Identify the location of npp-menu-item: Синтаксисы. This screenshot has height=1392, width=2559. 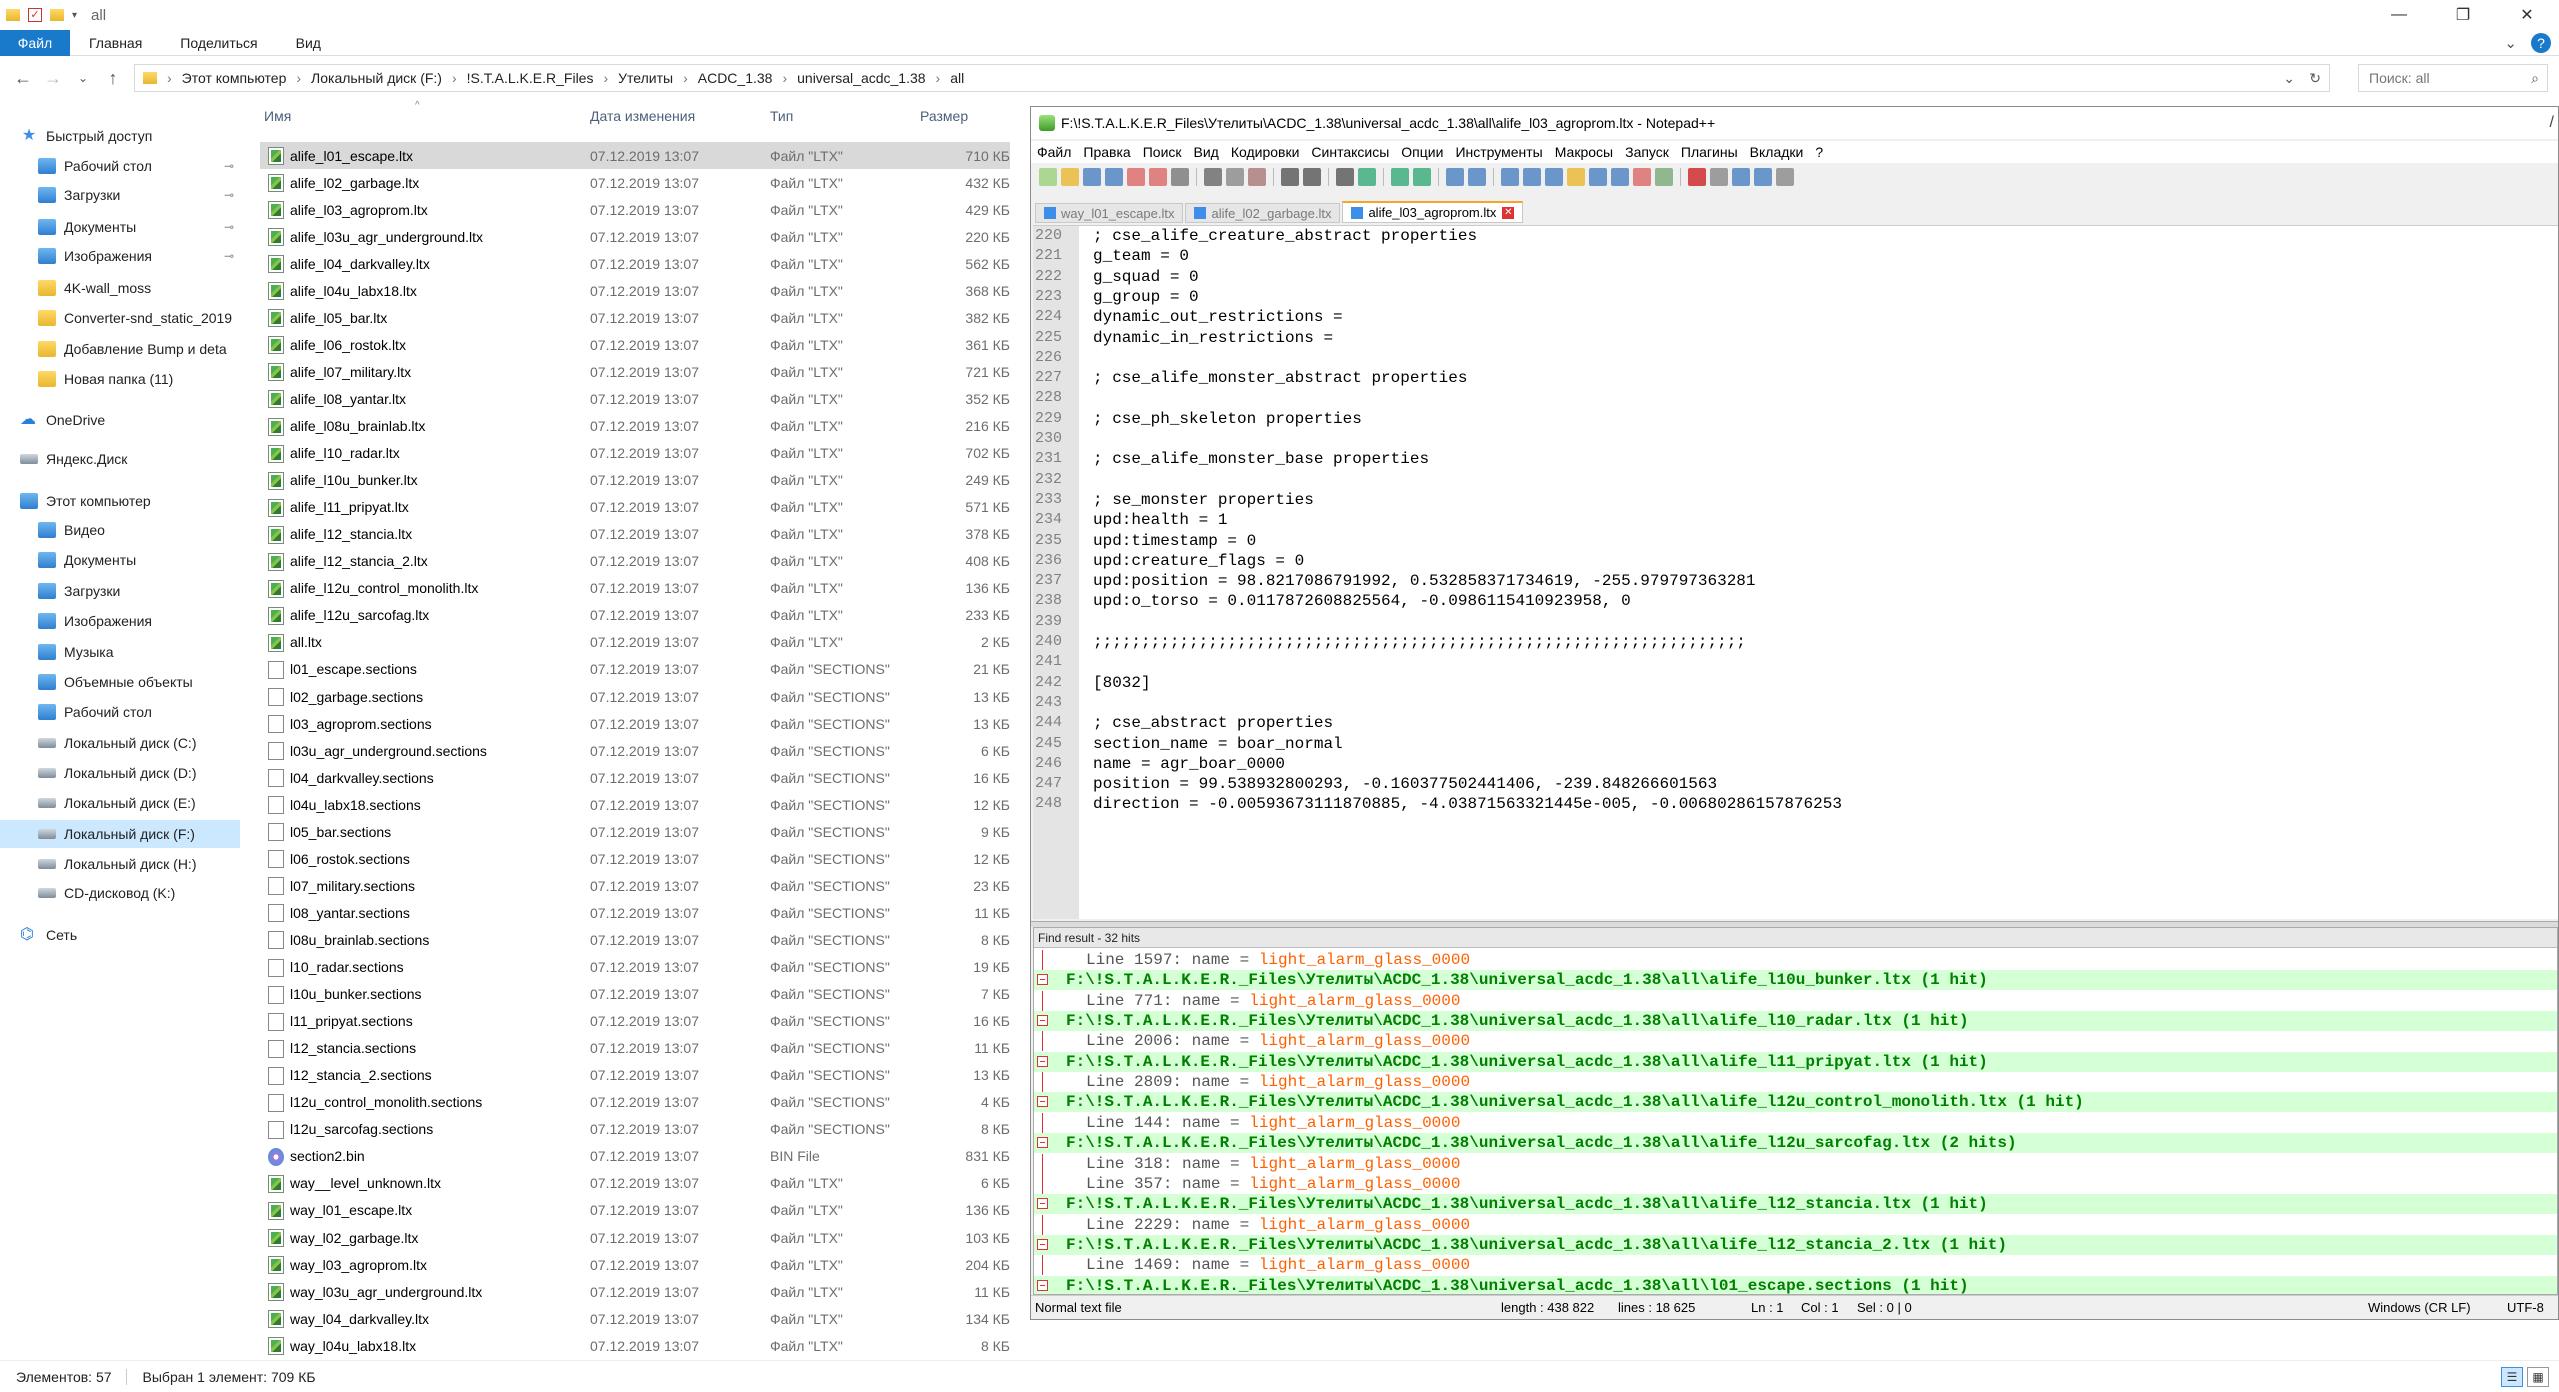
(1350, 152).